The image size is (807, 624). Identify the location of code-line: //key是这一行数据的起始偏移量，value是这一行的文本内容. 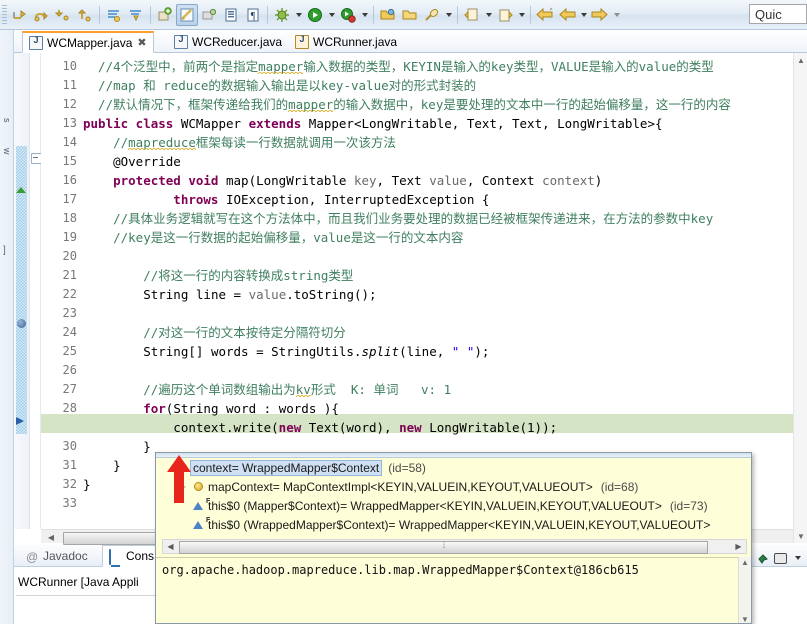
(273, 237).